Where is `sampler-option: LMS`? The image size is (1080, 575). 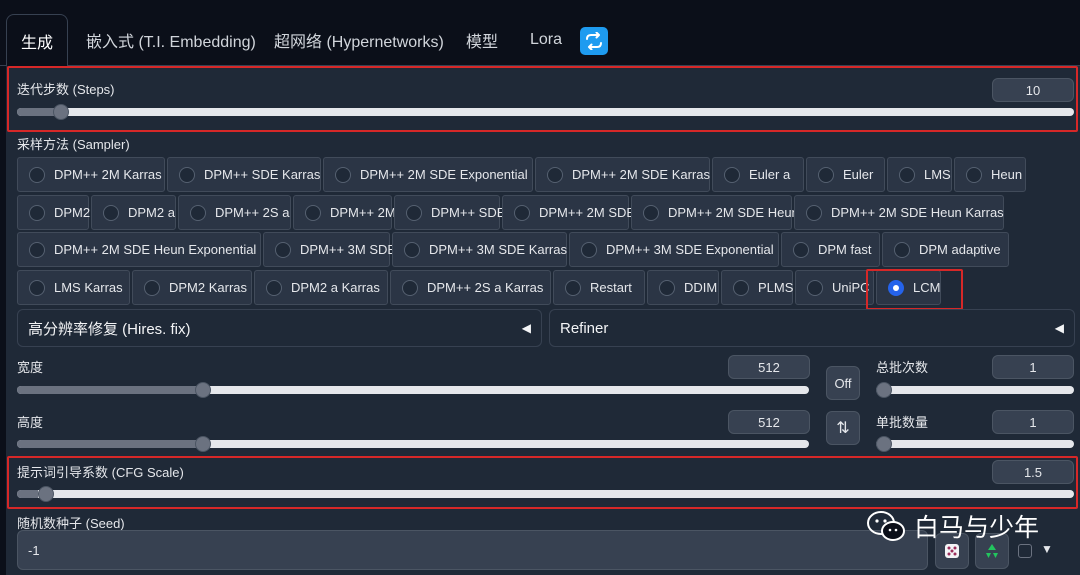 sampler-option: LMS is located at coordinates (919, 174).